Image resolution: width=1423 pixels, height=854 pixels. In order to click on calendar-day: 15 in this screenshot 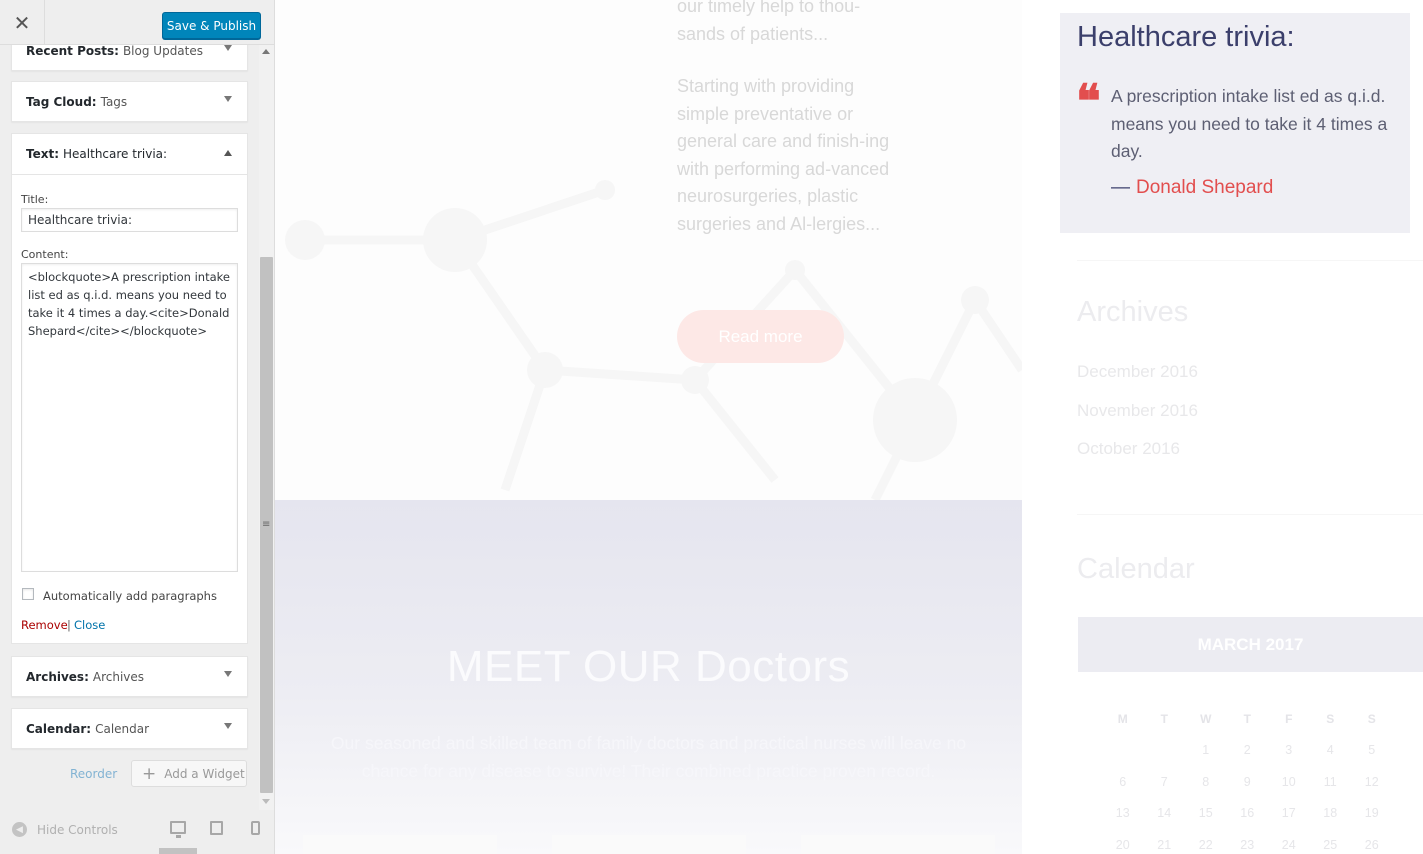, I will do `click(1206, 813)`.